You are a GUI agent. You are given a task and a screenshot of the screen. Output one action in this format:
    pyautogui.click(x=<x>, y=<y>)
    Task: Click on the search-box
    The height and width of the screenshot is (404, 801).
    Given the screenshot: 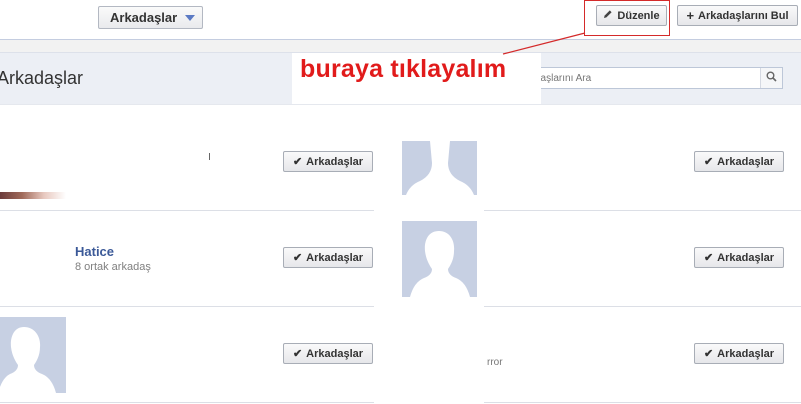 What is the action you would take?
    pyautogui.click(x=651, y=78)
    